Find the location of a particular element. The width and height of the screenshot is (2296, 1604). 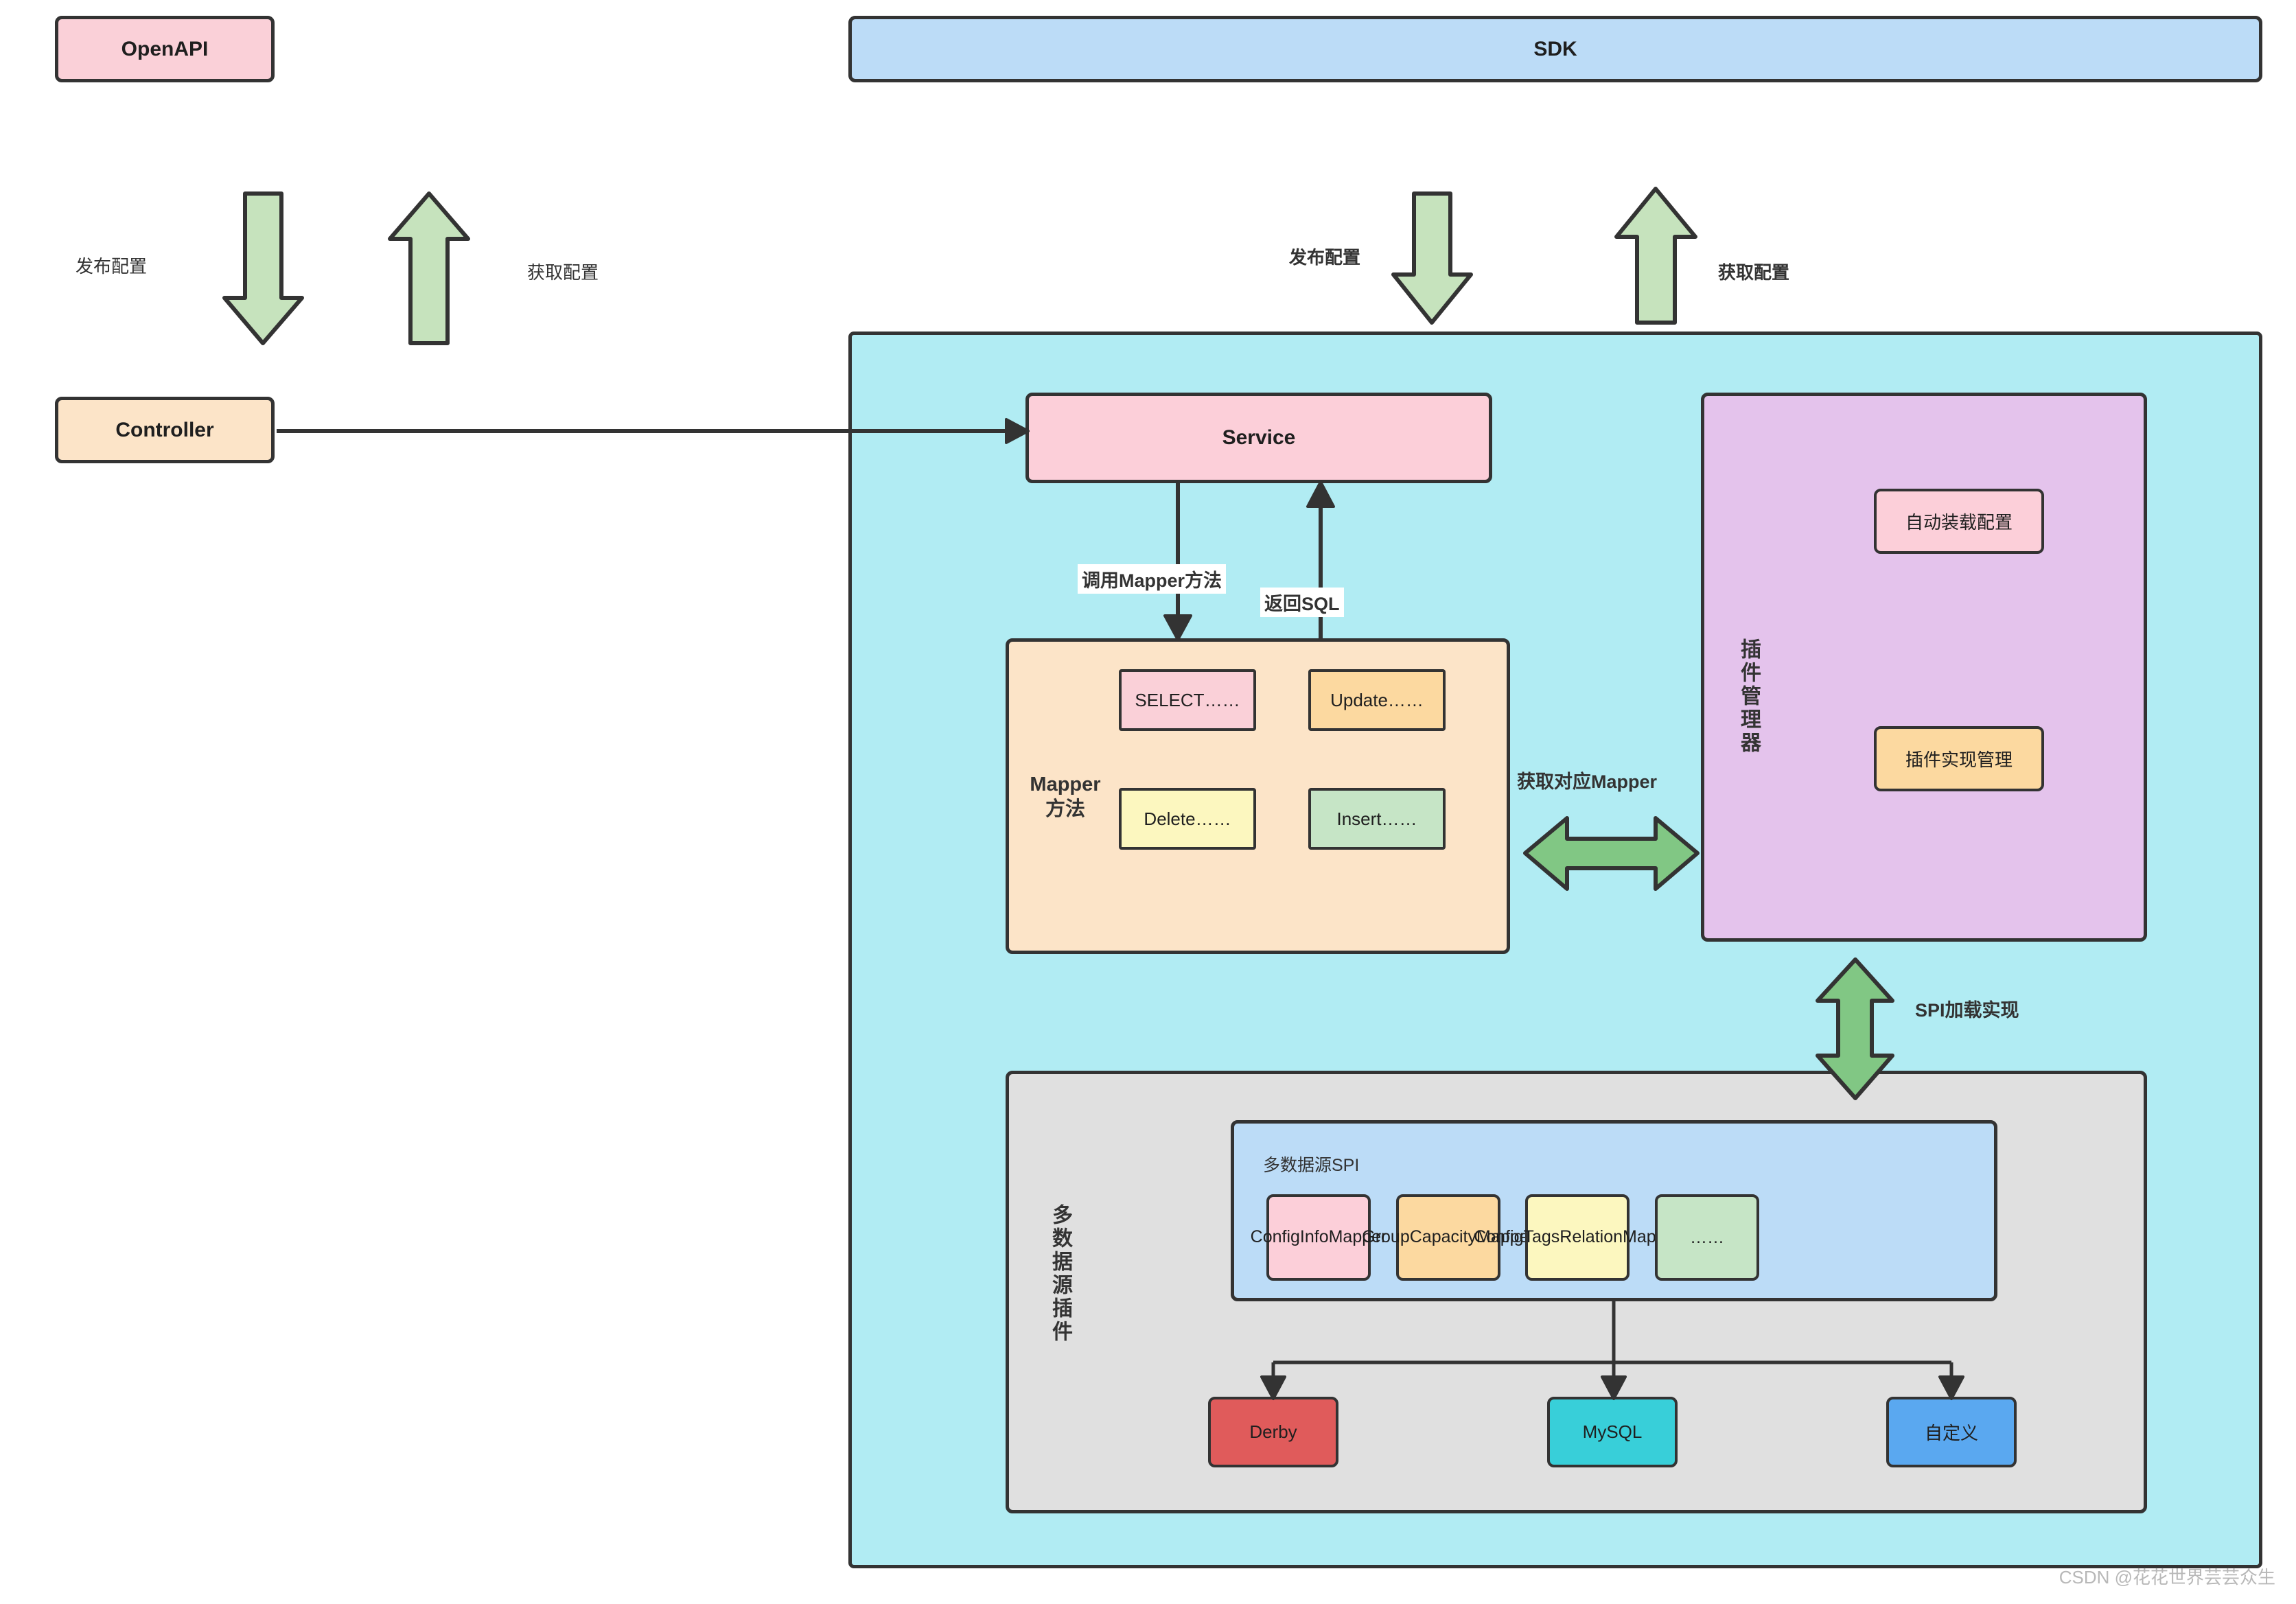

label-openapi-fetch-text: 获取配置 is located at coordinates (563, 273).